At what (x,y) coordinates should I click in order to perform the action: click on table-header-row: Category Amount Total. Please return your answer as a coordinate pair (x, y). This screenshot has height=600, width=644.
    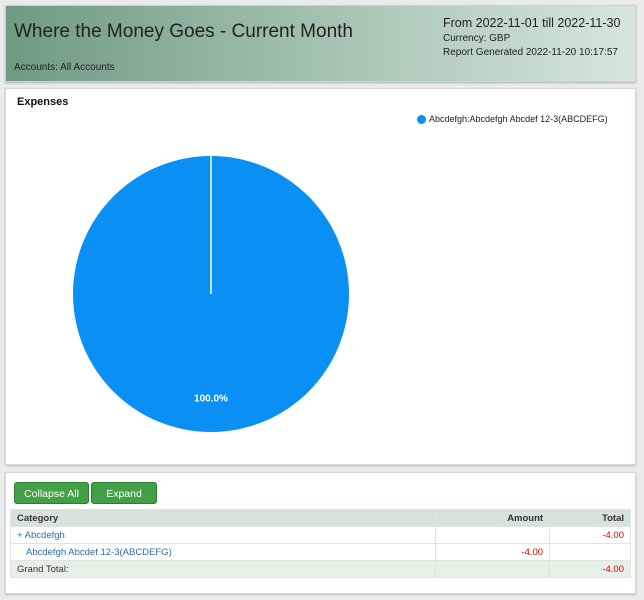
    Looking at the image, I should click on (320, 518).